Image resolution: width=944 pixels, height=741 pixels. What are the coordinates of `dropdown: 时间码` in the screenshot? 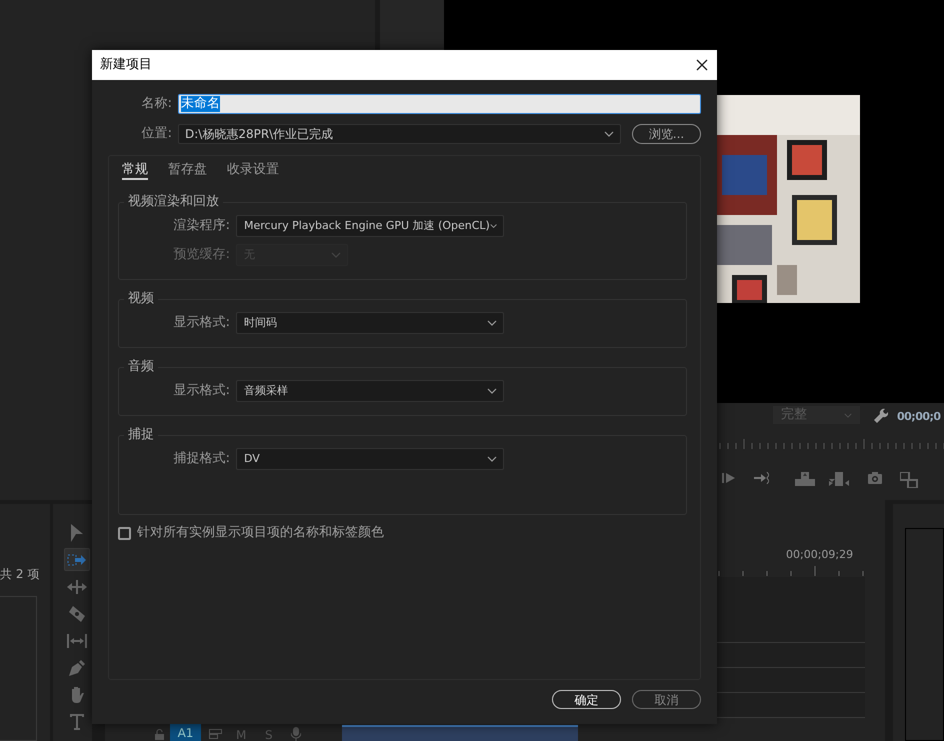 It's located at (370, 323).